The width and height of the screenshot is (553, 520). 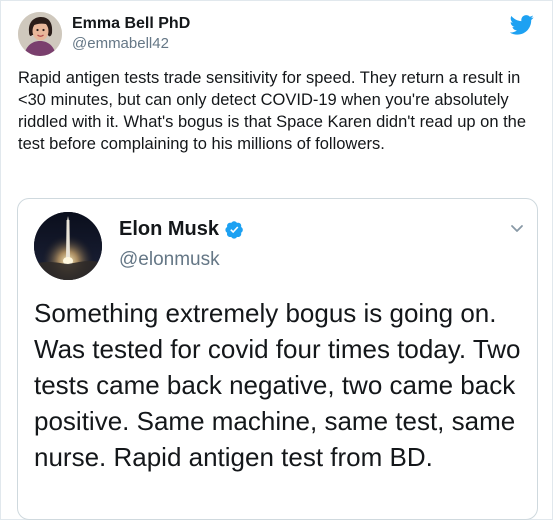 What do you see at coordinates (40, 34) in the screenshot?
I see `author-avatar` at bounding box center [40, 34].